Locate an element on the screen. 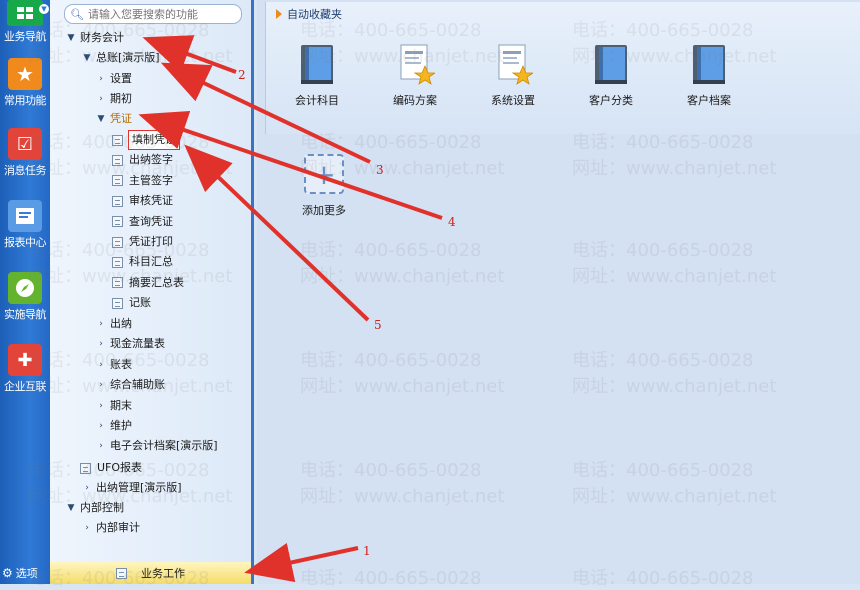 The image size is (860, 590). tree-label: 期末 is located at coordinates (121, 405).